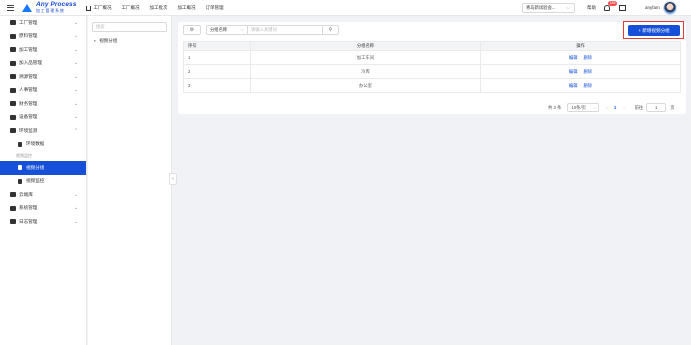 This screenshot has width=691, height=345. I want to click on sidebar-item-hr: 人事管理 ⌄, so click(43, 91).